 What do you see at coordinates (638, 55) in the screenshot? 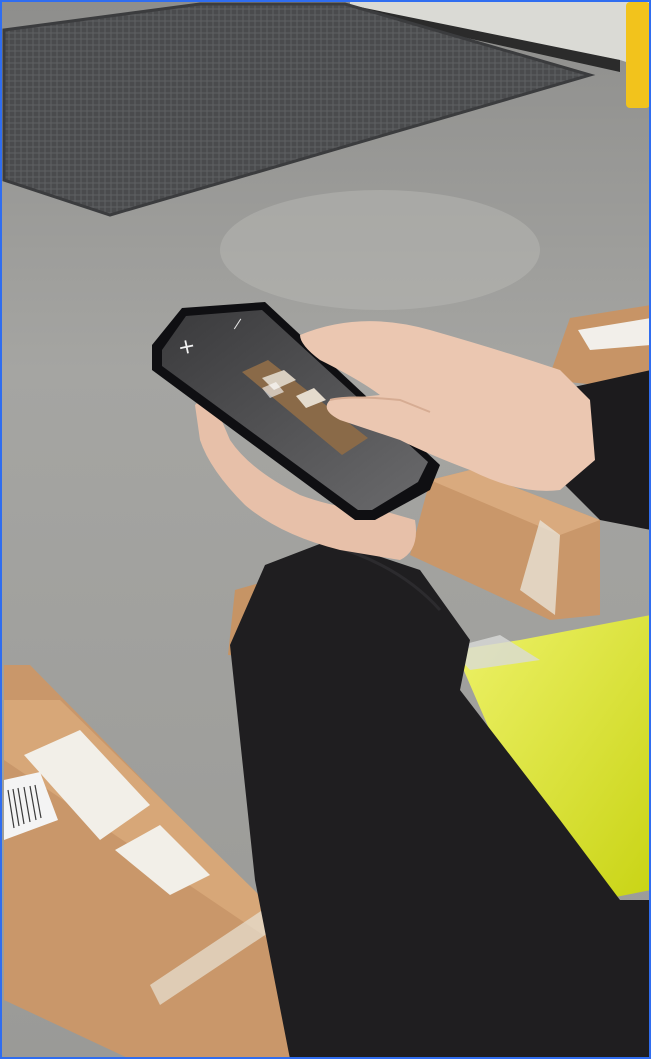
I see `yellow-bollard` at bounding box center [638, 55].